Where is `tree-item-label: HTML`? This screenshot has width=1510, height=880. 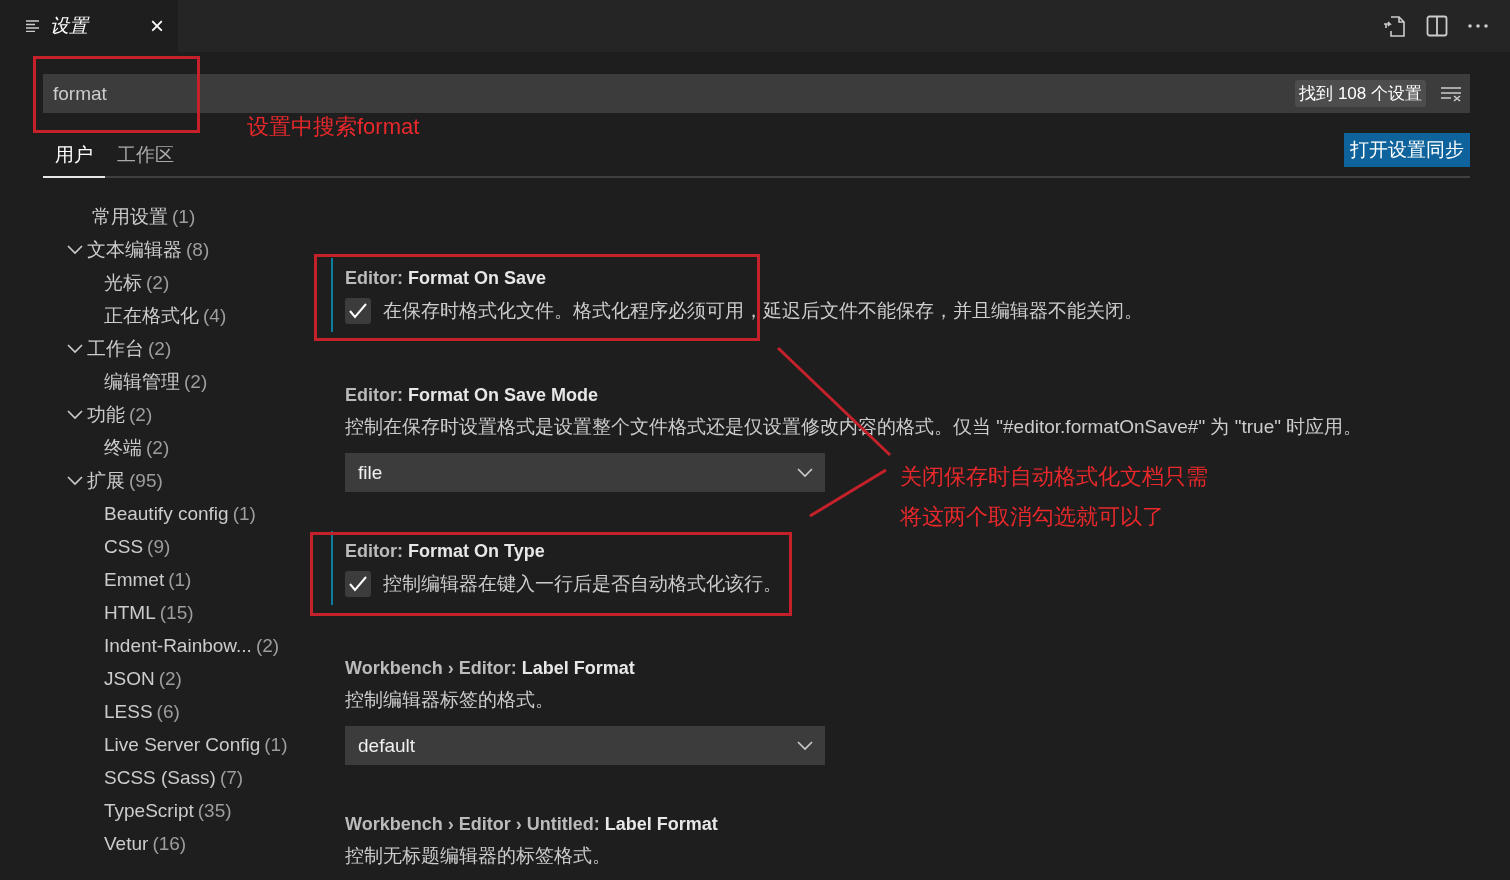 tree-item-label: HTML is located at coordinates (130, 612).